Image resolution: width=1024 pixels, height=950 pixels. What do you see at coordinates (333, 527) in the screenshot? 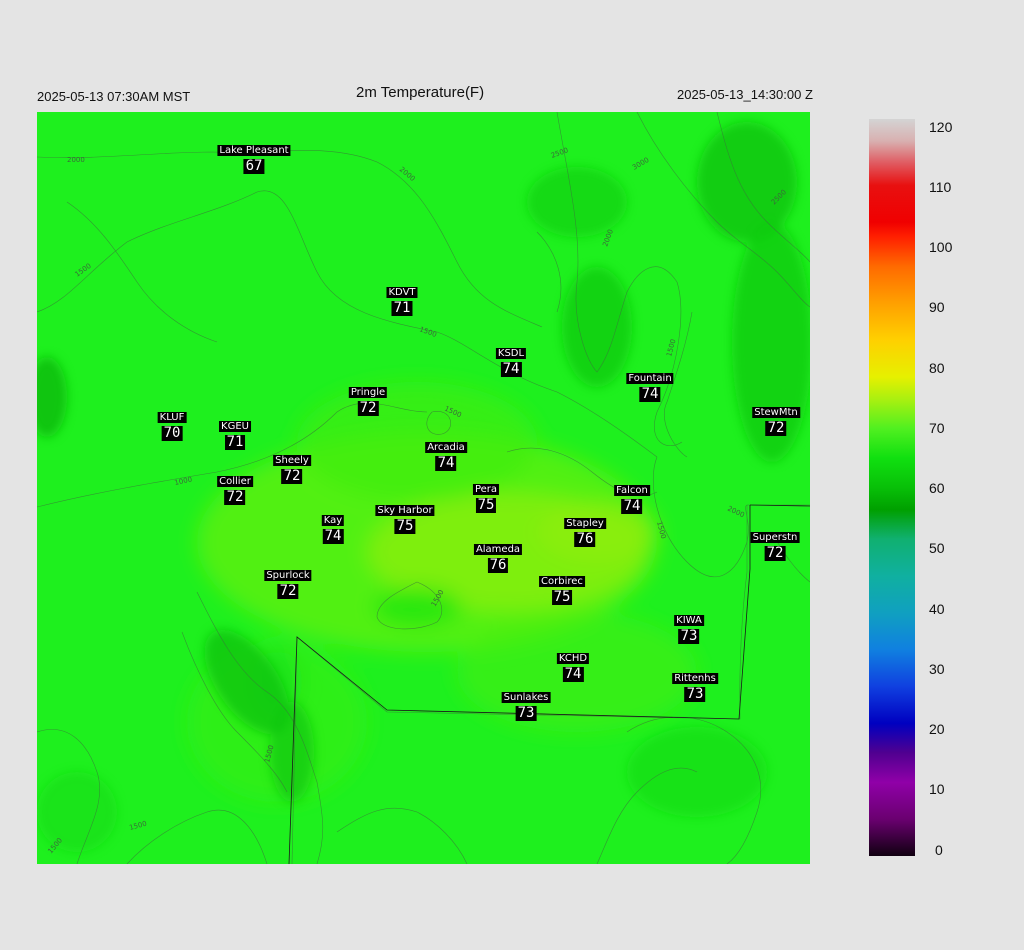
I see `station-kay: Kay 74` at bounding box center [333, 527].